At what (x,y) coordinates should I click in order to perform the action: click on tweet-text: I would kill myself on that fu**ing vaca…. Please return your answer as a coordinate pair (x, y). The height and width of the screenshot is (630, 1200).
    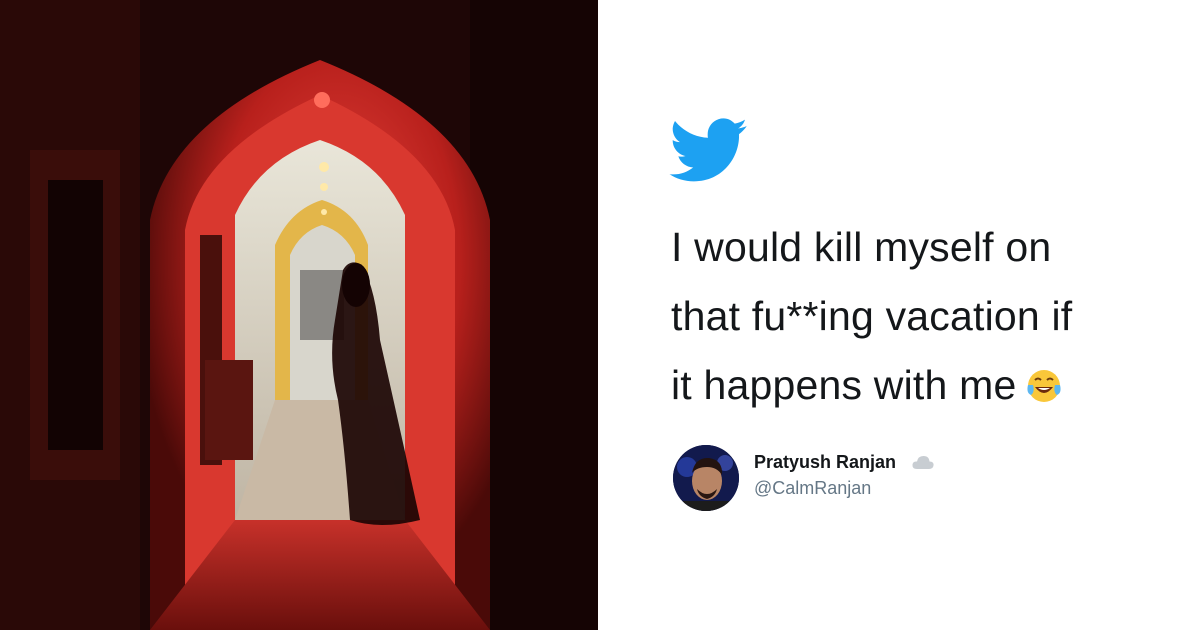
    Looking at the image, I should click on (921, 316).